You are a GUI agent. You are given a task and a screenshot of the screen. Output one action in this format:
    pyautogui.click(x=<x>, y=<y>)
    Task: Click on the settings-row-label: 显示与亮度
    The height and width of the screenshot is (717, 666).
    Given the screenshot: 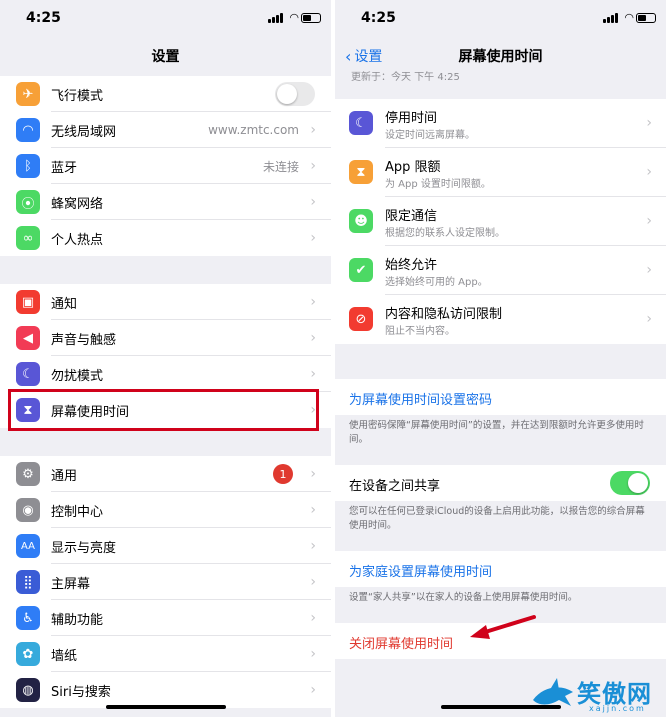 What is the action you would take?
    pyautogui.click(x=84, y=548)
    